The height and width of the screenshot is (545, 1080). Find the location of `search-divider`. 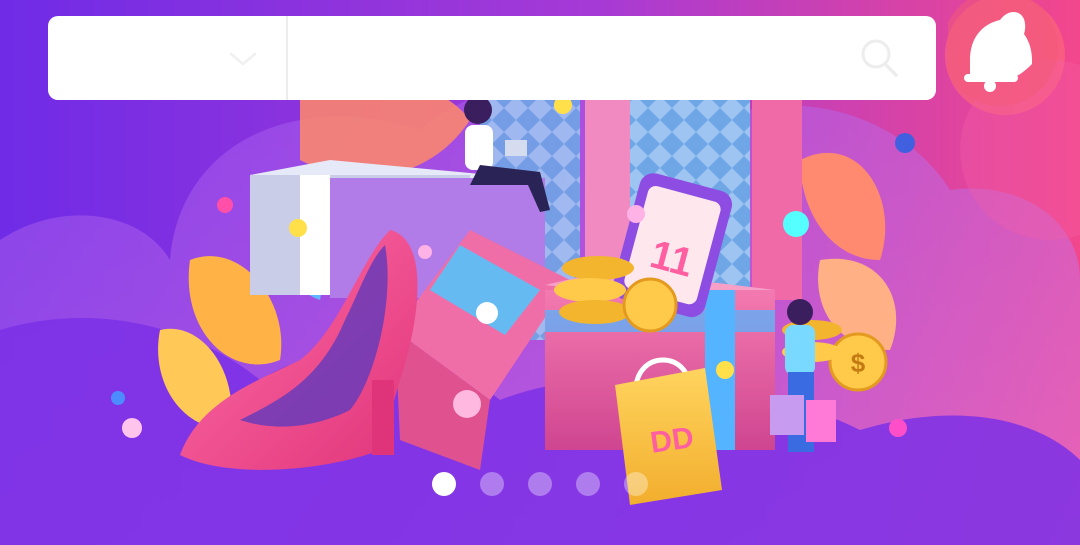

search-divider is located at coordinates (287, 58).